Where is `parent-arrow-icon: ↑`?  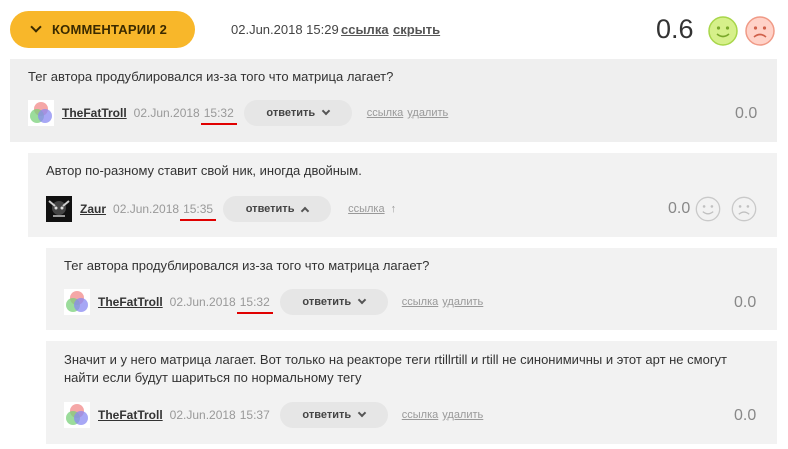
parent-arrow-icon: ↑ is located at coordinates (394, 209).